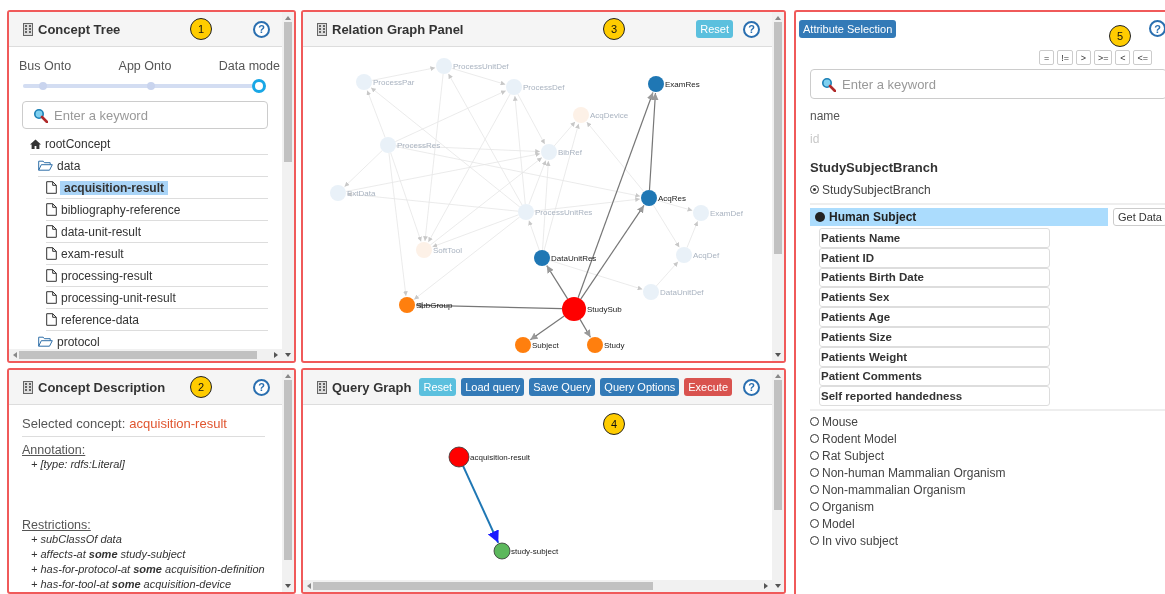 This screenshot has height=594, width=1165. What do you see at coordinates (1047, 57) in the screenshot?
I see `operator-button: =` at bounding box center [1047, 57].